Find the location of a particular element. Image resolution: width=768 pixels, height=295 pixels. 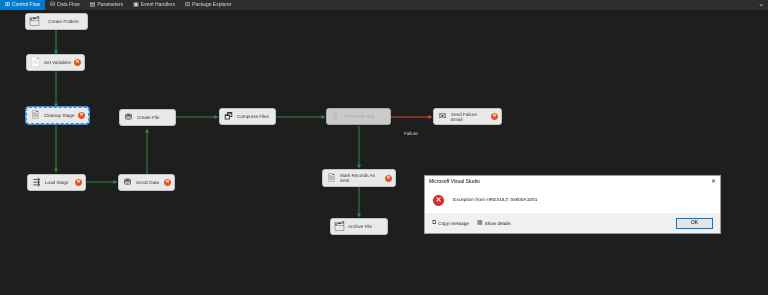

task-mark-records-as-sent: 🗎 Mark Records As Sent ✕ is located at coordinates (359, 178).